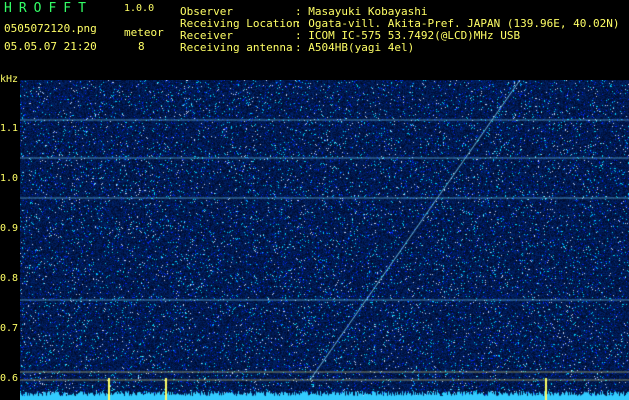 The width and height of the screenshot is (629, 400). What do you see at coordinates (236, 47) in the screenshot?
I see `antenna-label: Receiving antenna` at bounding box center [236, 47].